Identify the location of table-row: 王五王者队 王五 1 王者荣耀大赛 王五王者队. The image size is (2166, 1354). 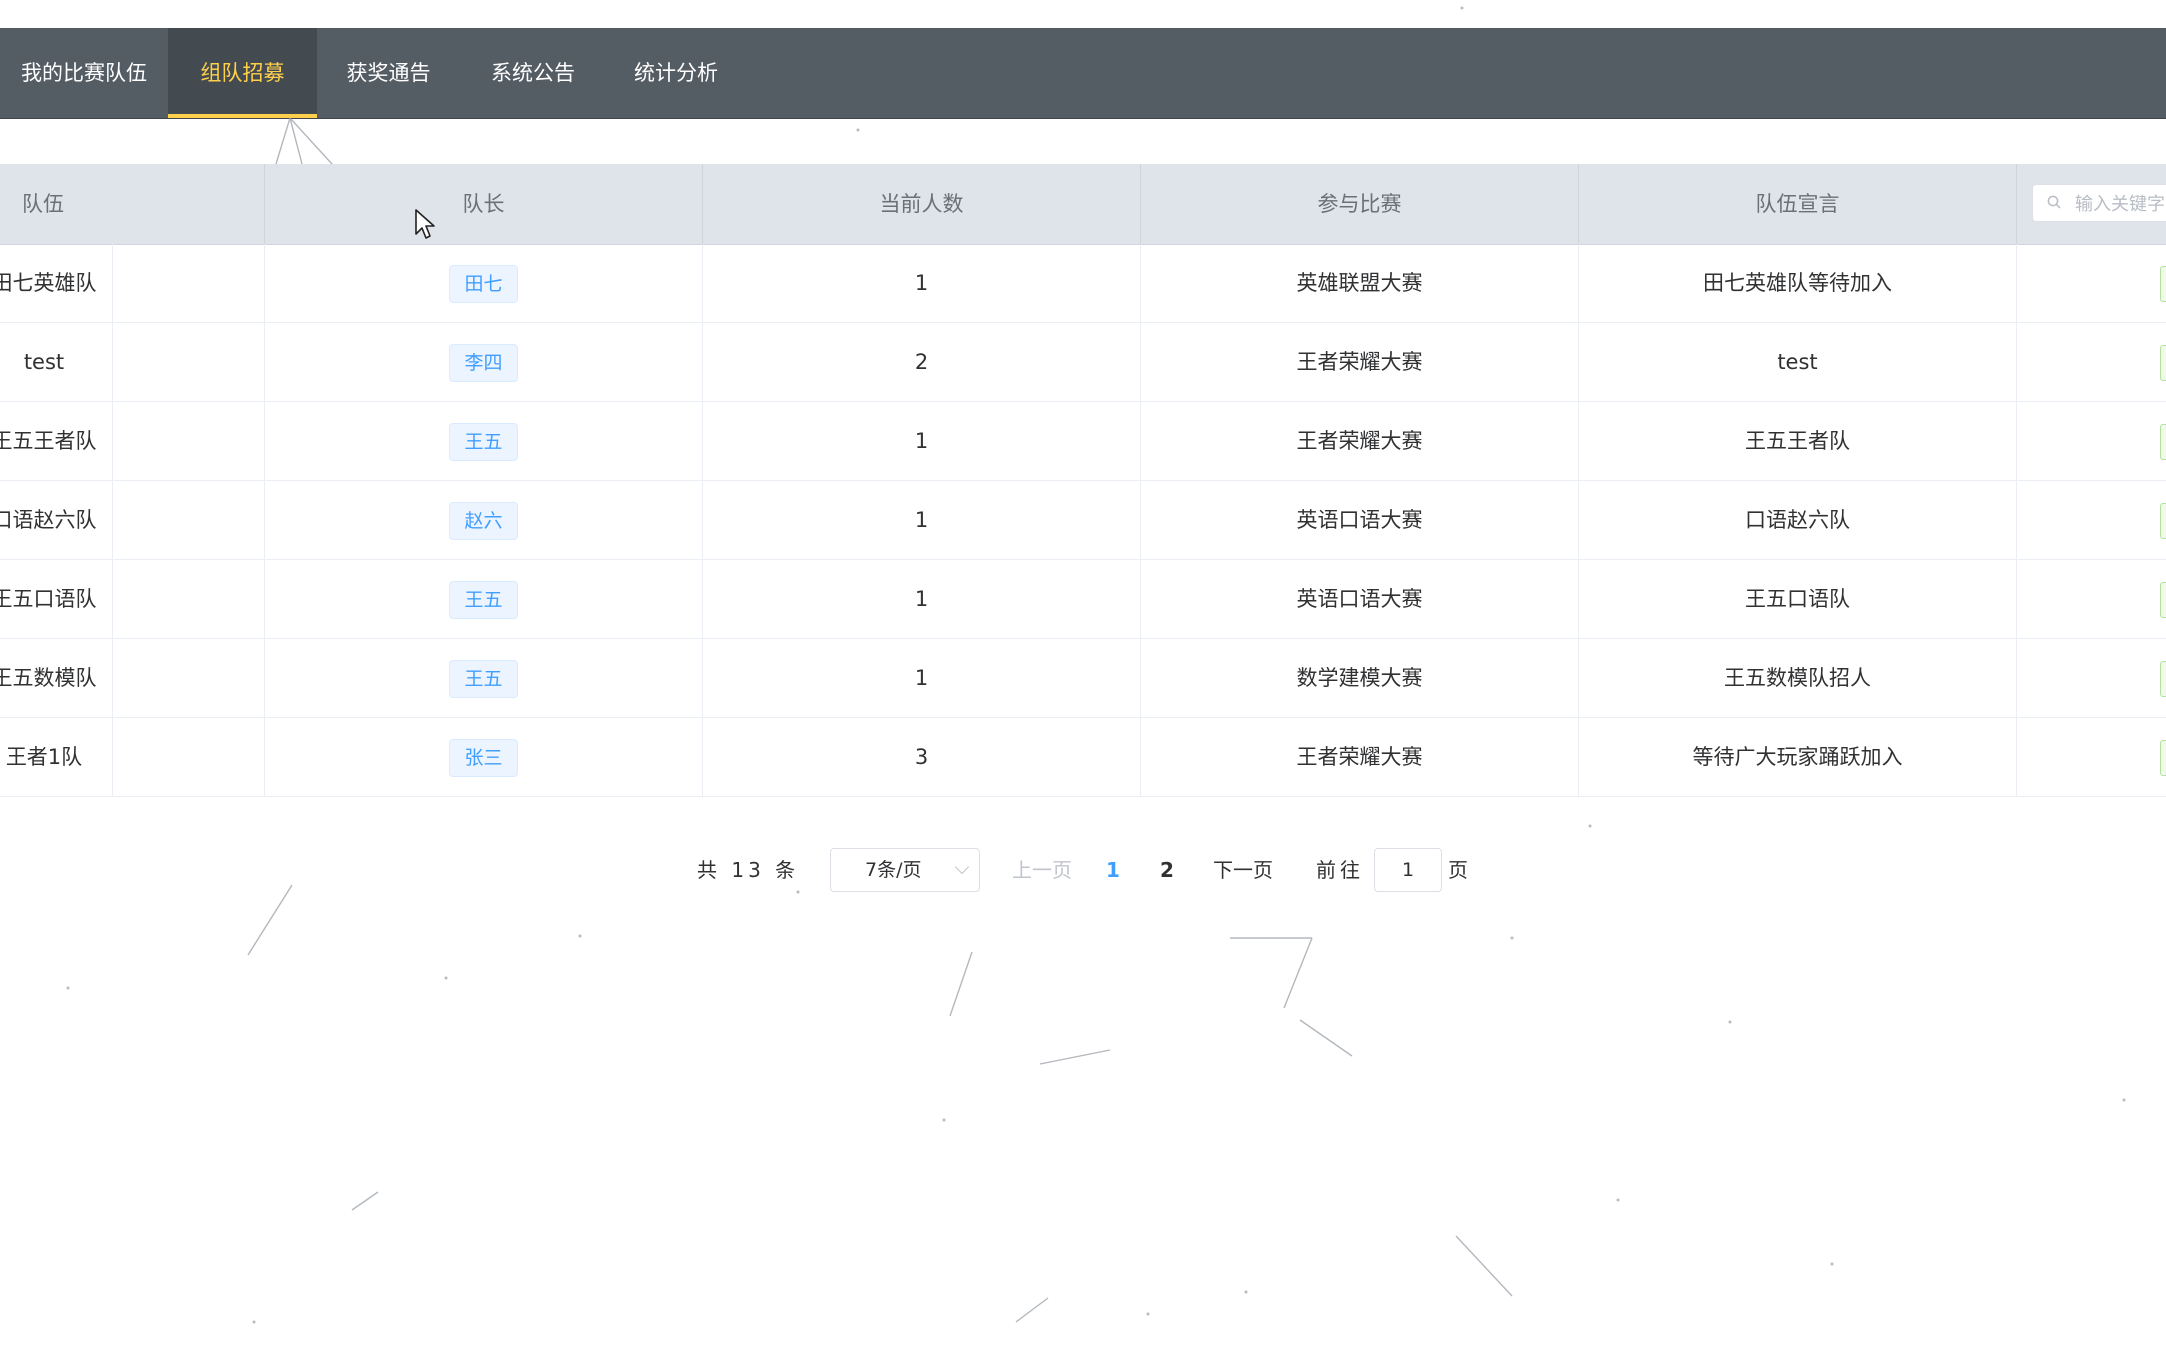
(1083, 441).